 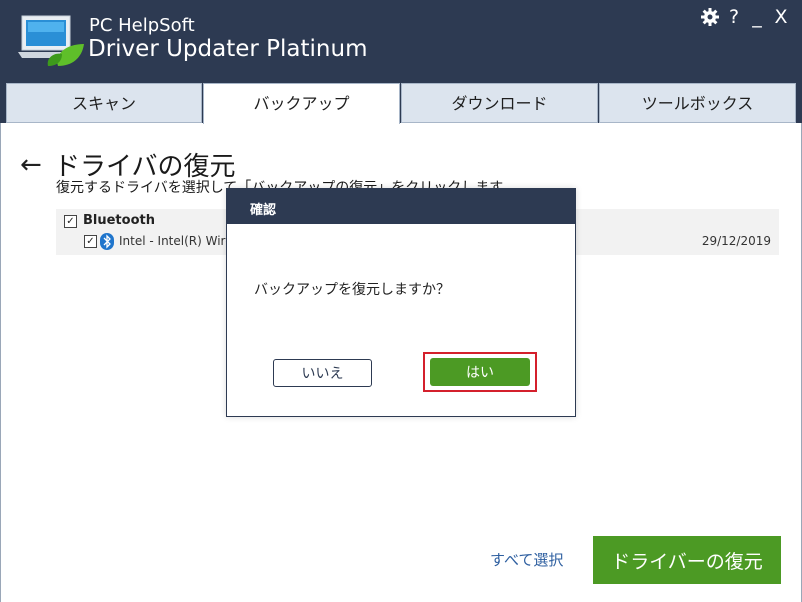 I want to click on tab-scan: スキャン, so click(x=104, y=103).